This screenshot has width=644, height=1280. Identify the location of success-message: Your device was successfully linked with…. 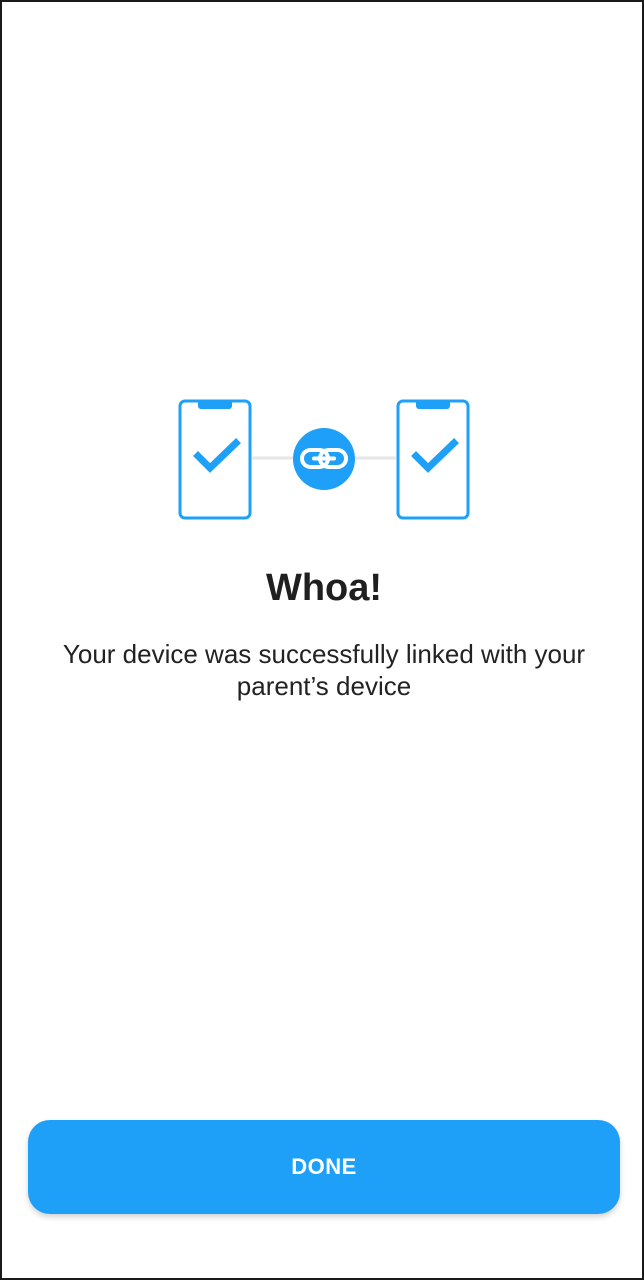
(324, 670).